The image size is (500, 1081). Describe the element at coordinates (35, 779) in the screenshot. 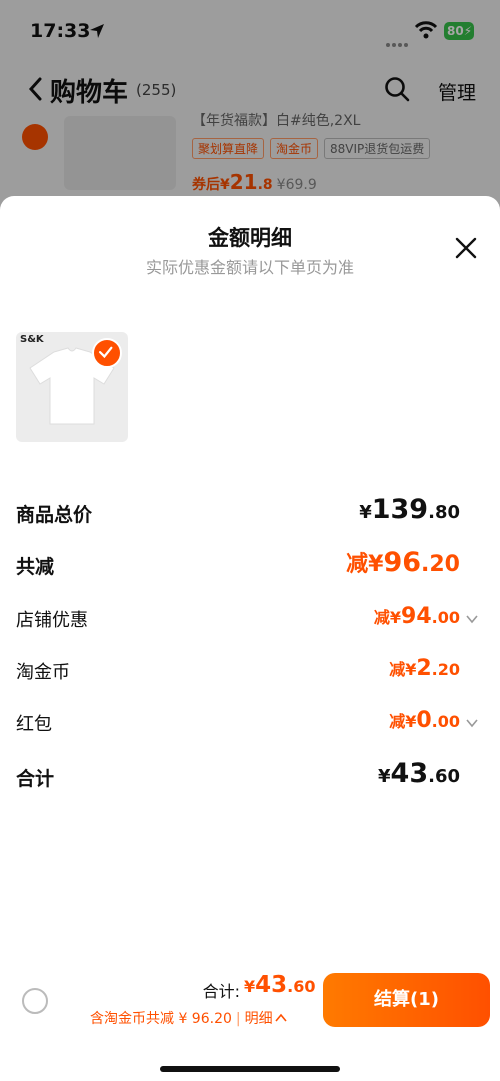

I see `row-label: 合计` at that location.